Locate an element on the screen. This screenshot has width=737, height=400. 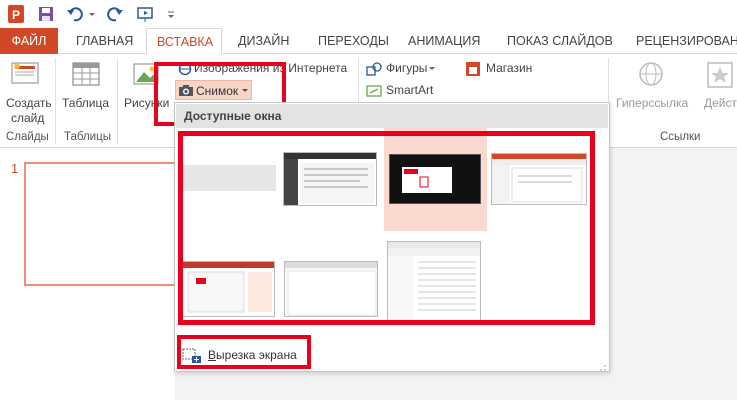
dropdown-header: Доступные окна is located at coordinates (392, 116).